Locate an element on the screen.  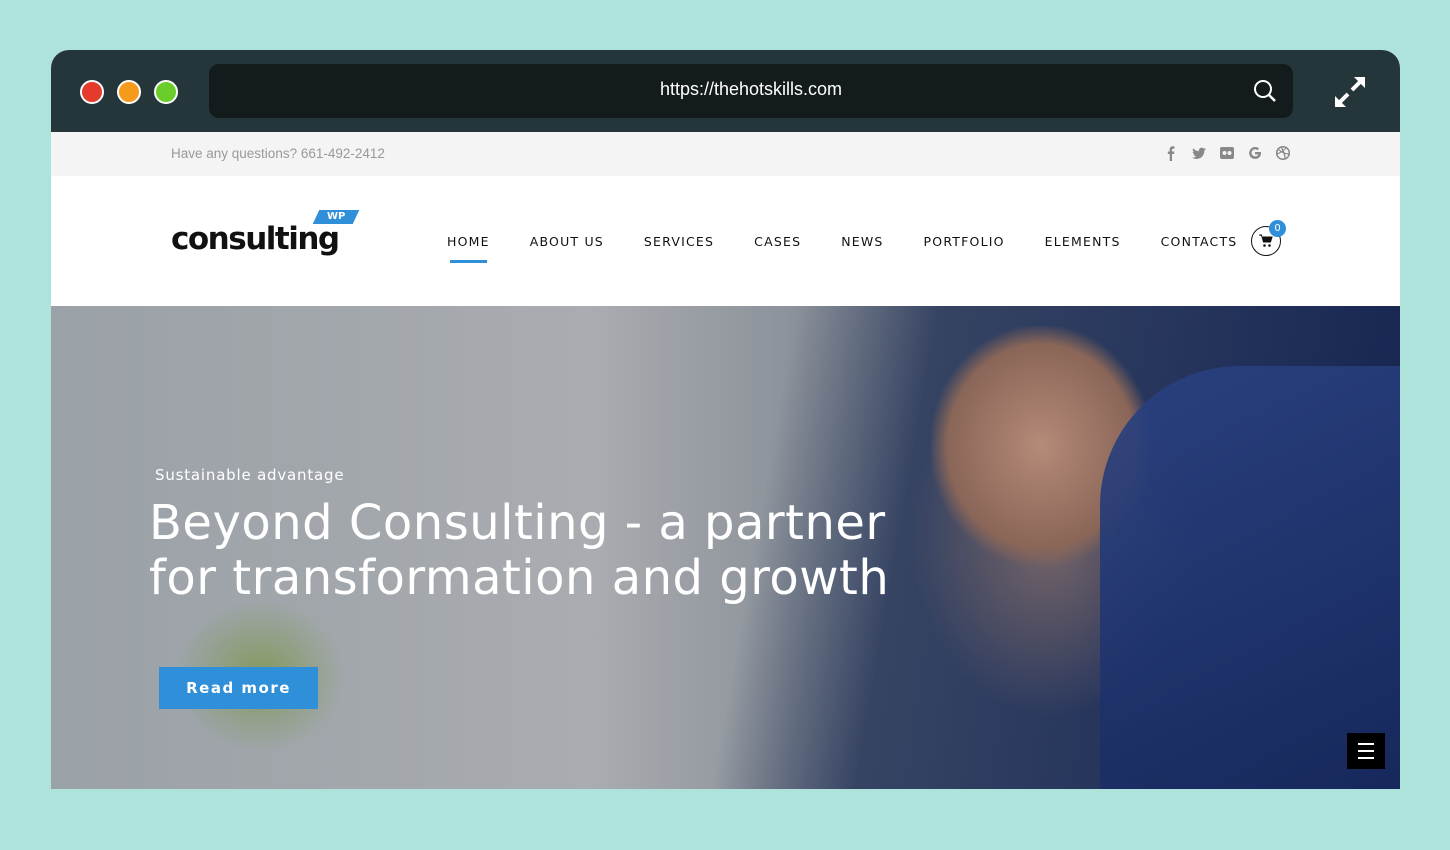
contact-phone: Have any questions? 661-492-2412 is located at coordinates (278, 153).